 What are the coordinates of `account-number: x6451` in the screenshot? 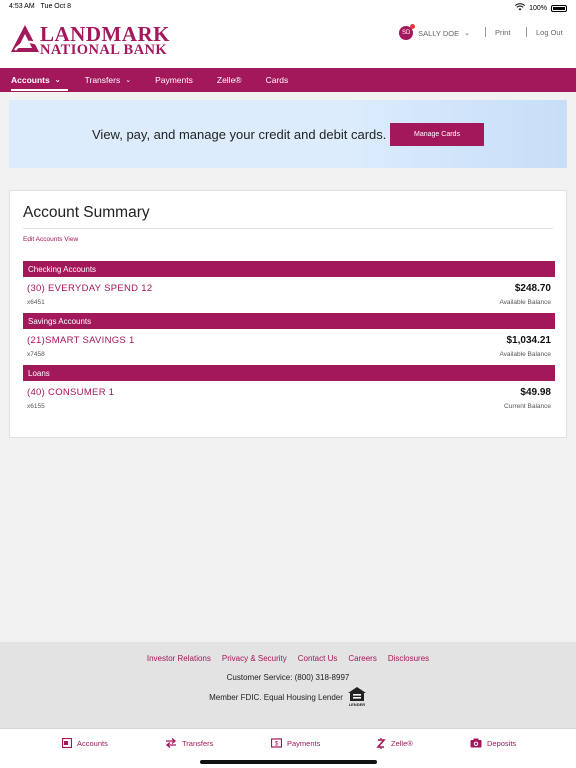 It's located at (36, 302).